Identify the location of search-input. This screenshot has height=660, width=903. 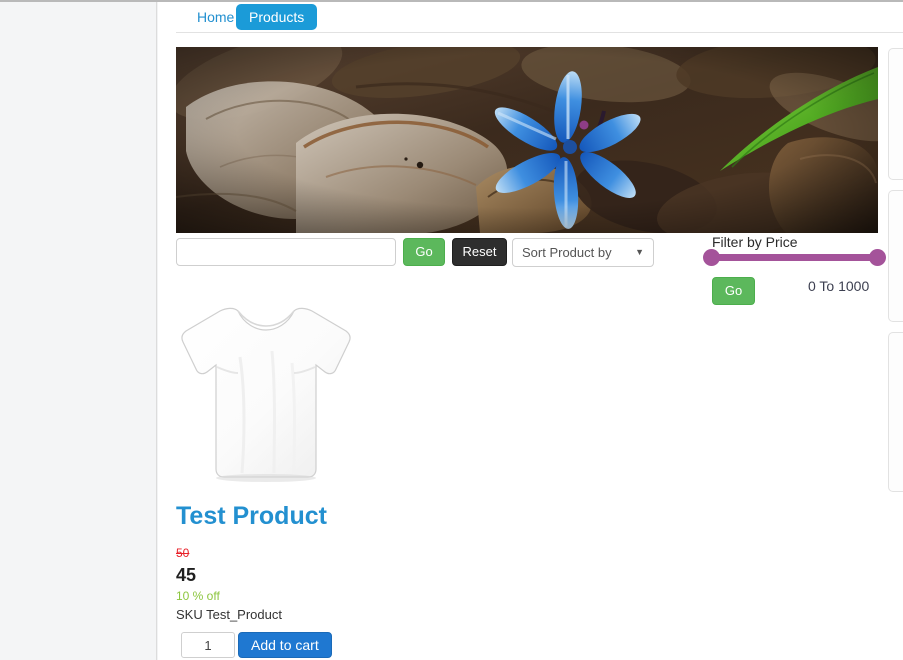
(286, 252).